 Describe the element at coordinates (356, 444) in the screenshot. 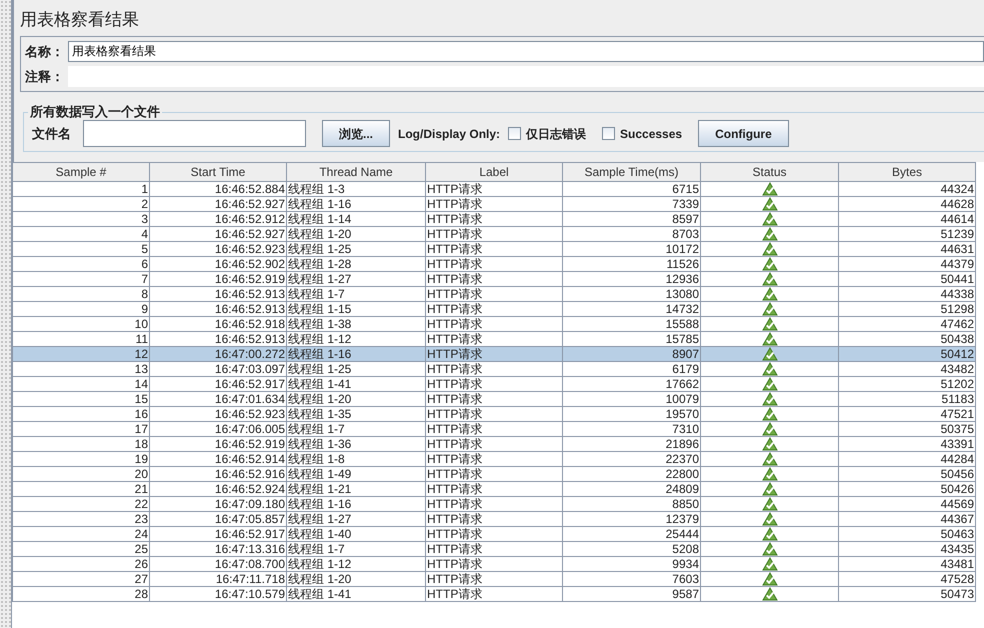

I see `table-cell: 线程组 1-36` at that location.